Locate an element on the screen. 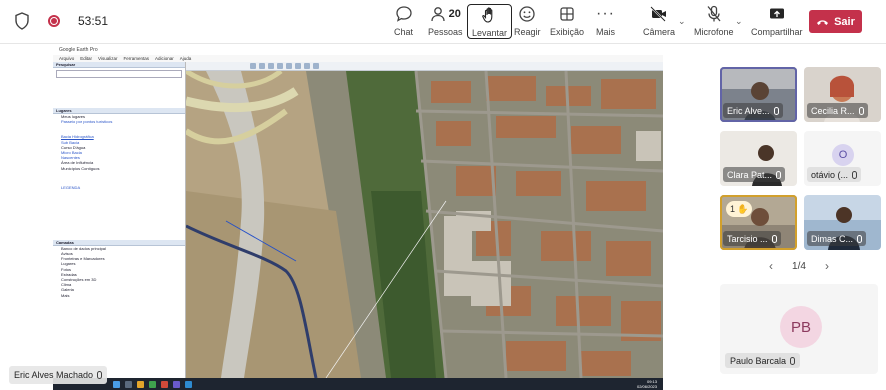  presenter-name: Eric Alves Machado is located at coordinates (54, 375).